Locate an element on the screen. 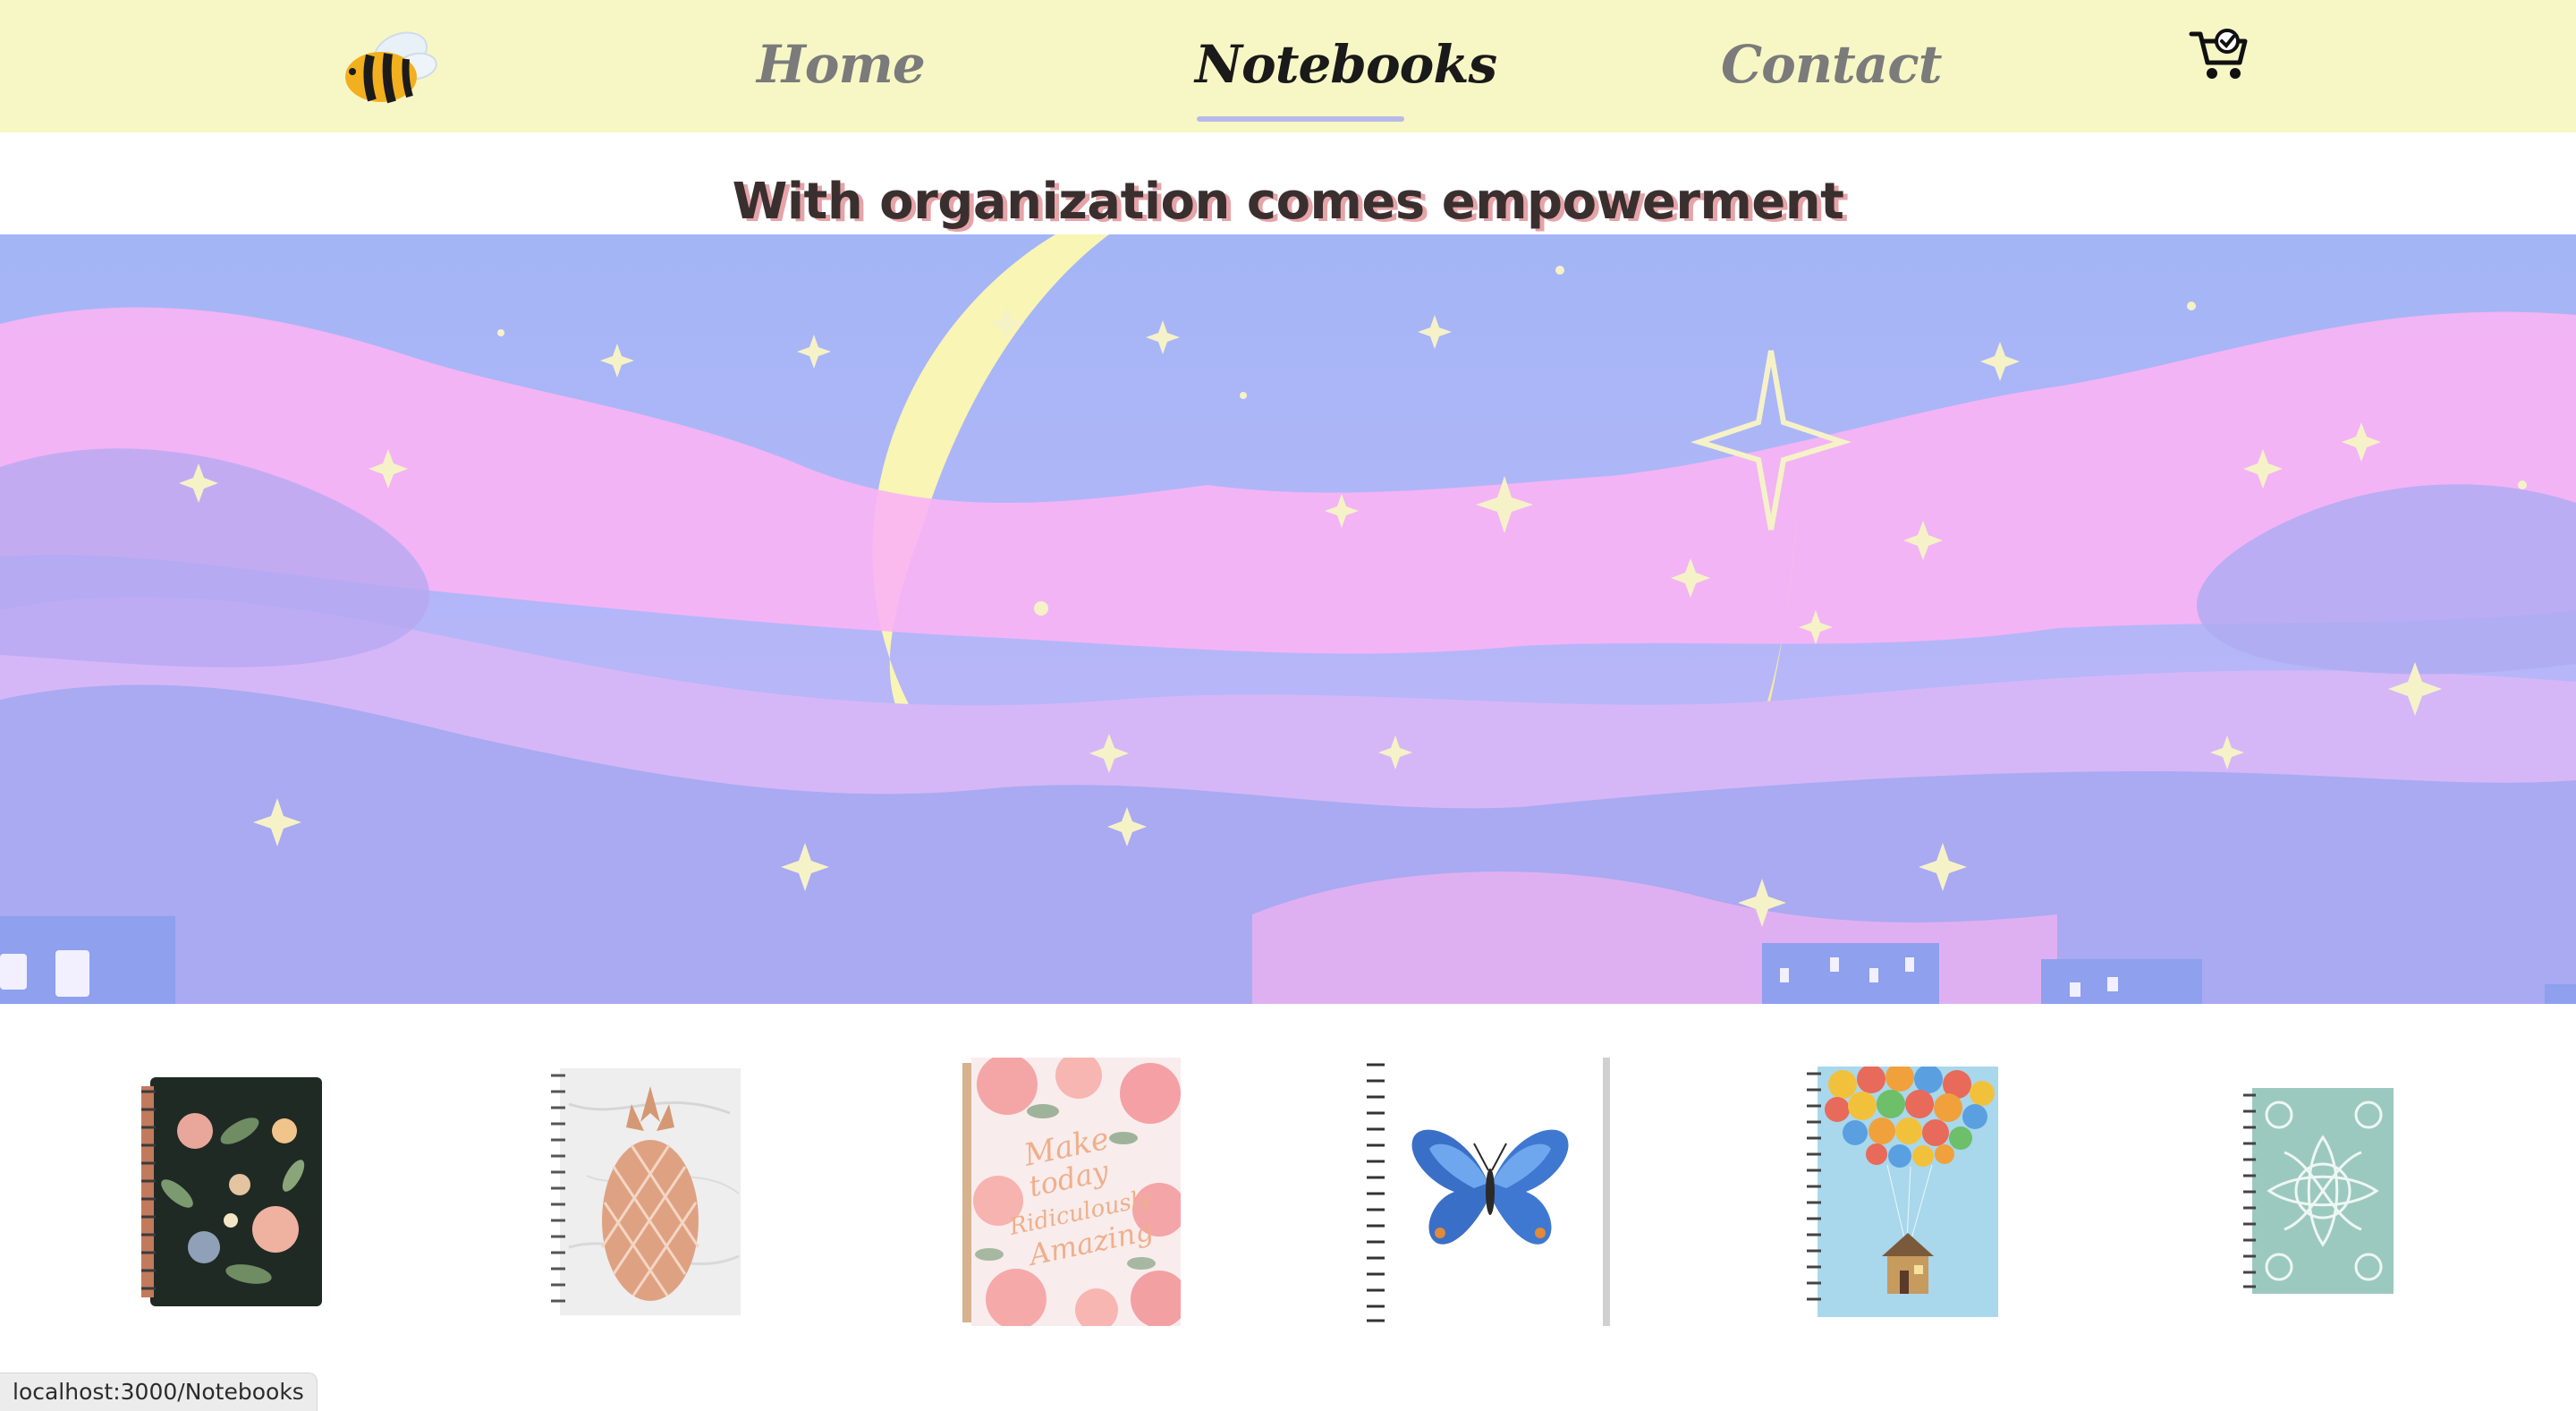 This screenshot has height=1411, width=2576. nav-link-notebooks: Notebooks is located at coordinates (1346, 64).